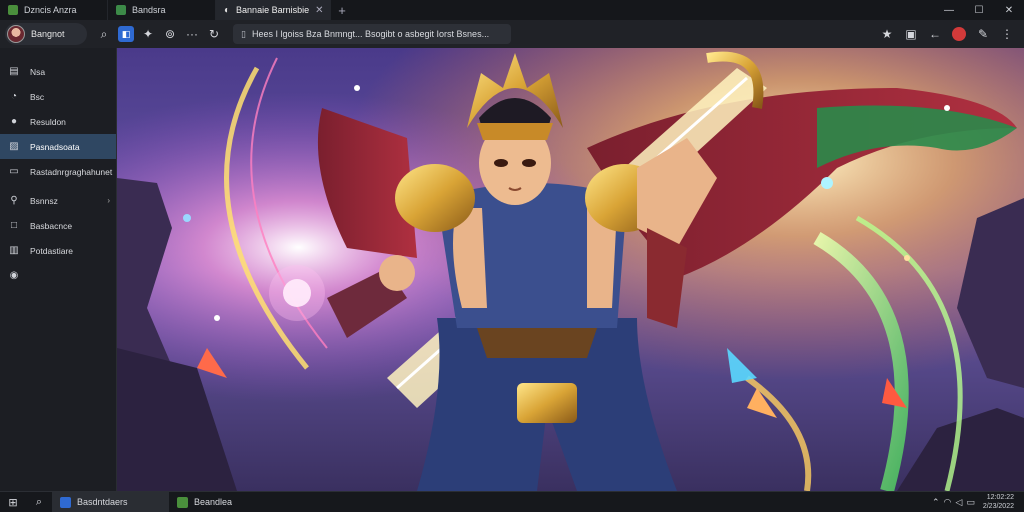 This screenshot has width=1024, height=512. What do you see at coordinates (51, 250) in the screenshot?
I see `sidebar-item-label: Potdastiare` at bounding box center [51, 250].